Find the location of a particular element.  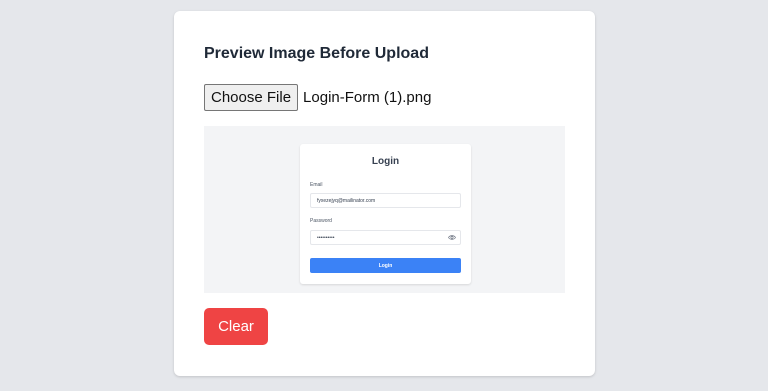

choose-file-button: Choose File is located at coordinates (251, 97).